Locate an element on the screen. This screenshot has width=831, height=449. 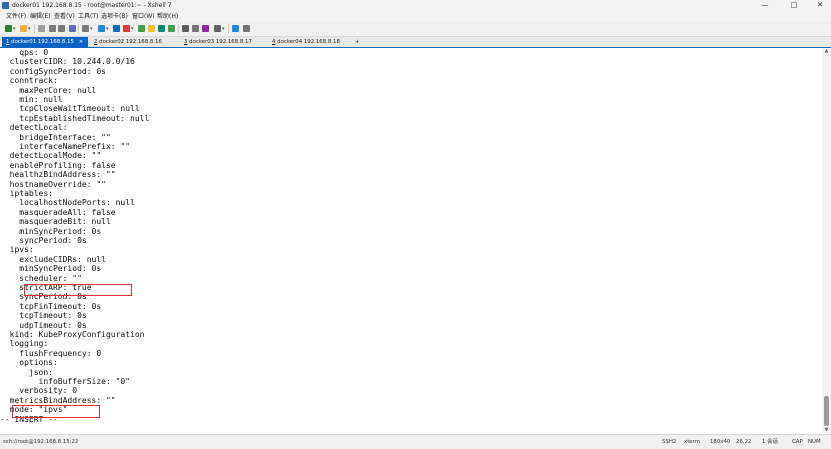
terminal-line: logging: is located at coordinates (24, 344).